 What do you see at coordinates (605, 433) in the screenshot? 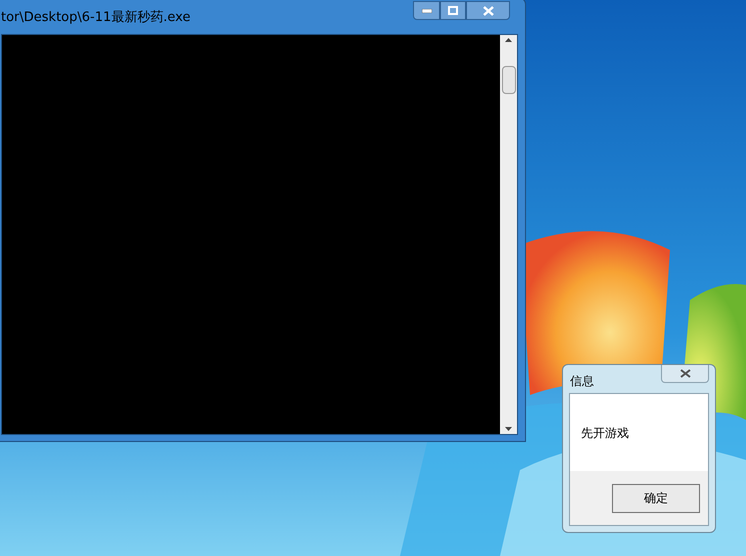
I see `dialog-message: 先开游戏` at bounding box center [605, 433].